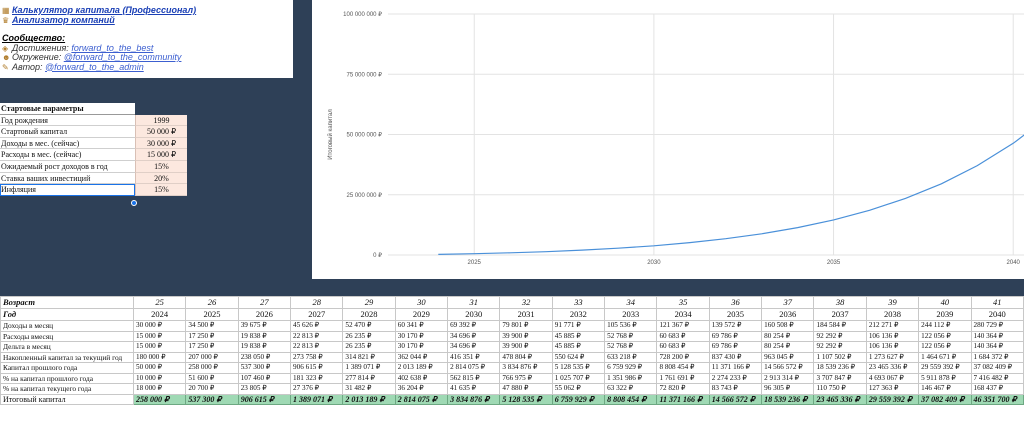  Describe the element at coordinates (631, 347) in the screenshot. I see `table-cell: 52 768 ₽` at that location.